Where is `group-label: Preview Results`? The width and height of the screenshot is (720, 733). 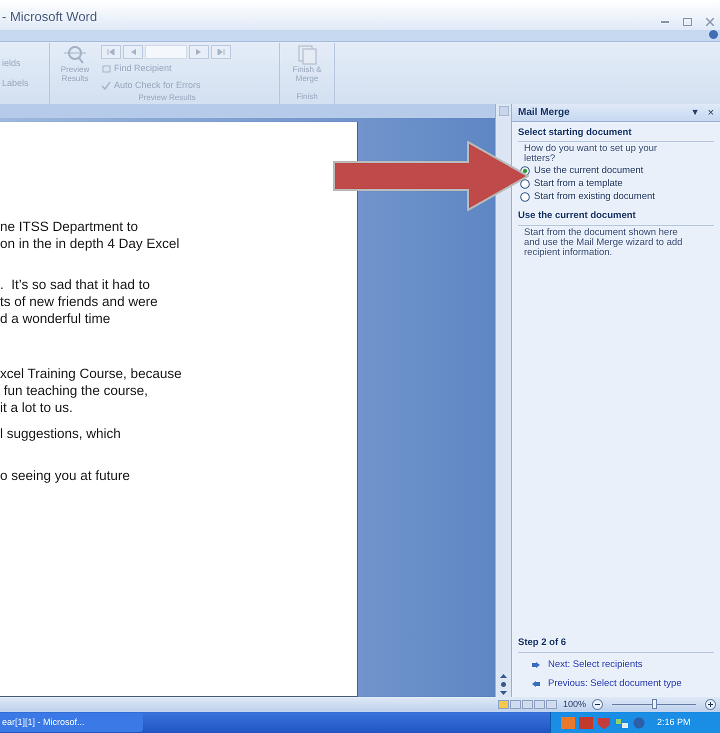 group-label: Preview Results is located at coordinates (167, 98).